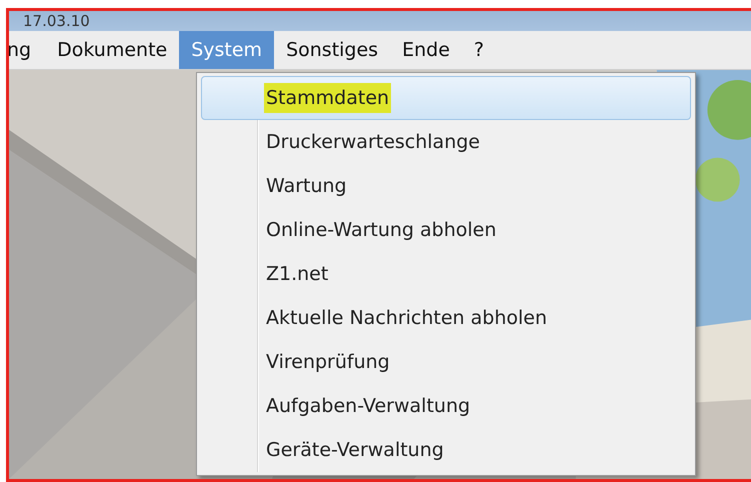 The width and height of the screenshot is (751, 482). What do you see at coordinates (446, 362) in the screenshot?
I see `menu-entry: Virenprüfung` at bounding box center [446, 362].